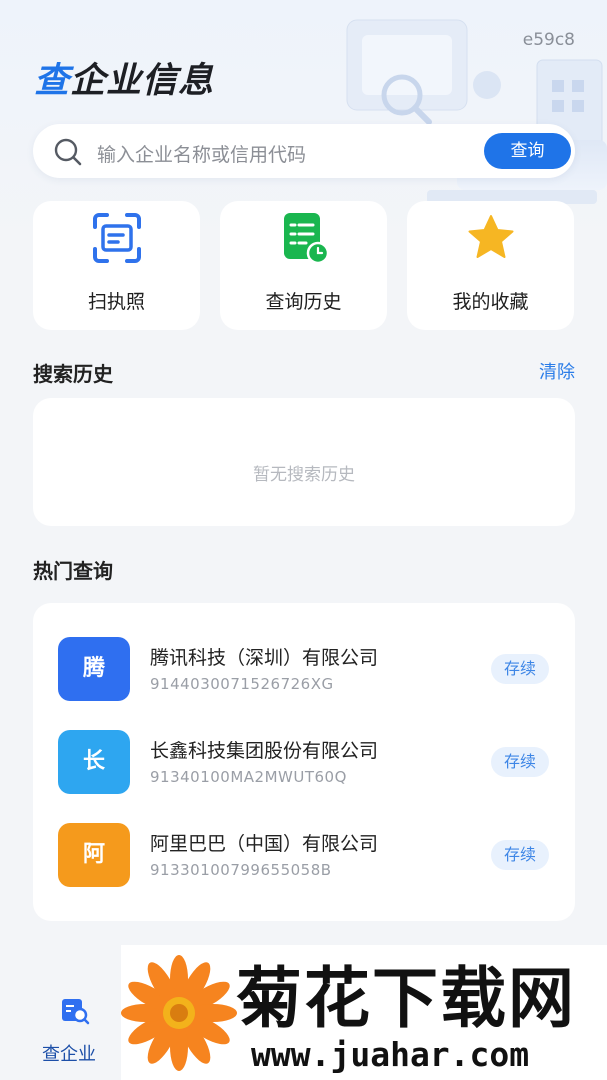  Describe the element at coordinates (69, 1054) in the screenshot. I see `tab-company-search-label: 查企业` at that location.